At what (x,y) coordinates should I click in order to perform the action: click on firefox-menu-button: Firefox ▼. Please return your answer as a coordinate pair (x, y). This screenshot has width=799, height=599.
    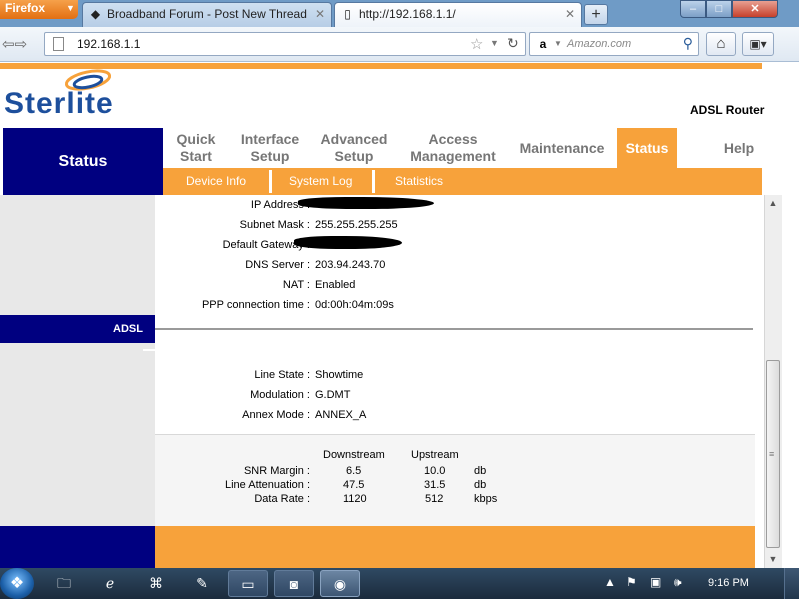
    Looking at the image, I should click on (39, 9).